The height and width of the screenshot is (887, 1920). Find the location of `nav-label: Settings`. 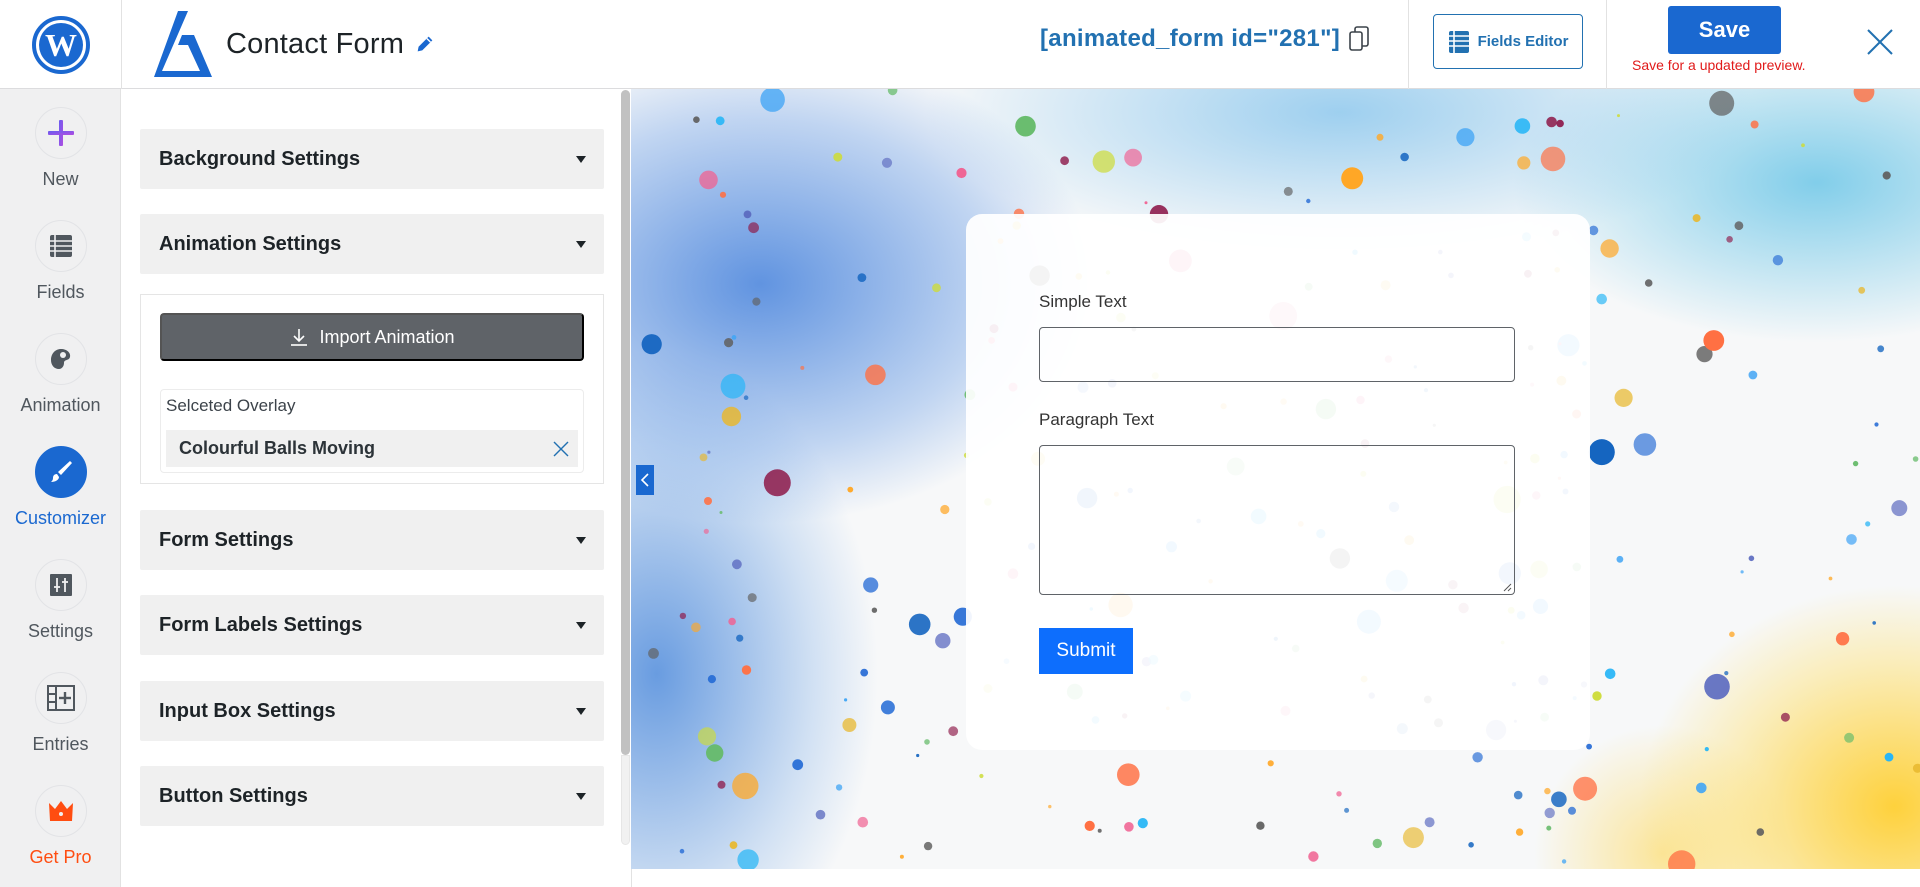

nav-label: Settings is located at coordinates (60, 631).